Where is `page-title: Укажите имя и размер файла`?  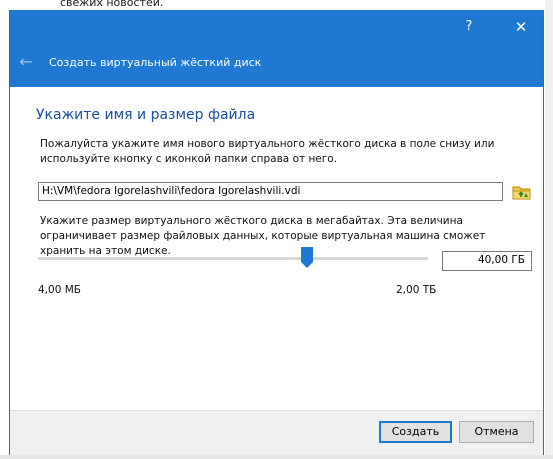 page-title: Укажите имя и размер файла is located at coordinates (146, 115).